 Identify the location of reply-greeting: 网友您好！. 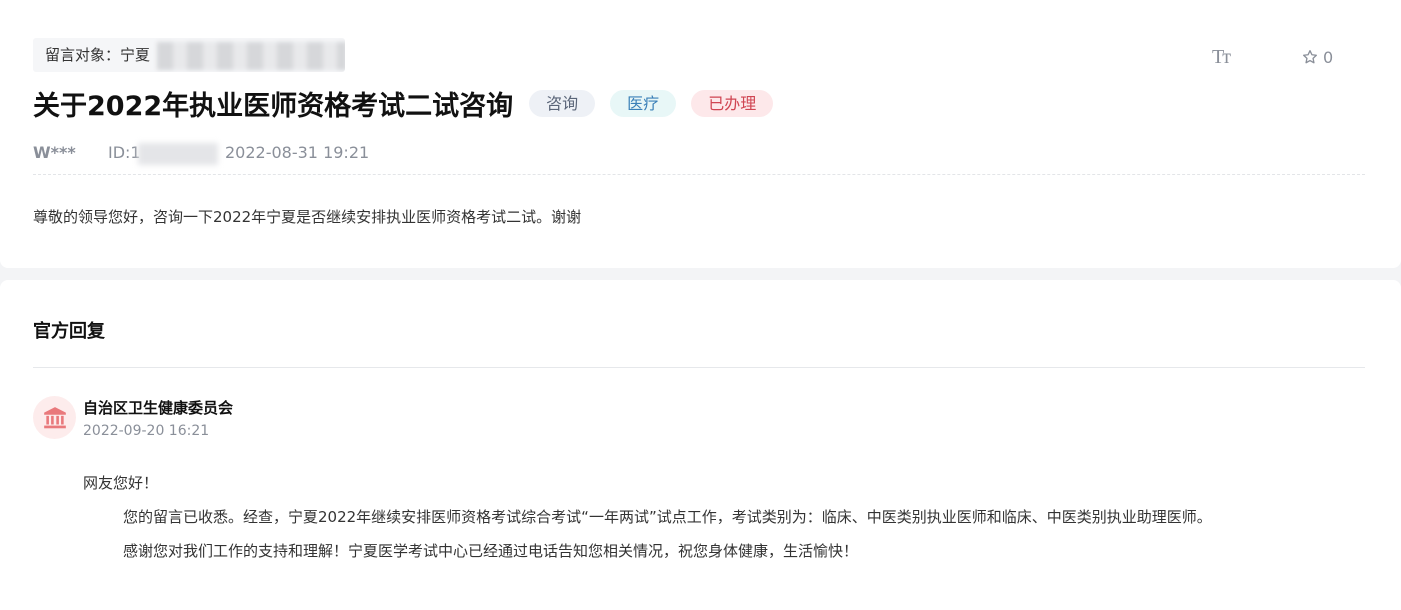
(121, 483).